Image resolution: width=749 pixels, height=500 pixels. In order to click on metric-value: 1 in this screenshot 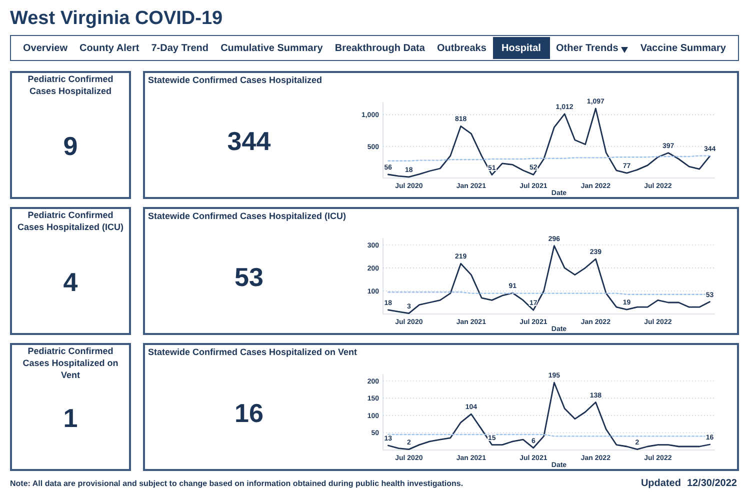, I will do `click(70, 418)`.